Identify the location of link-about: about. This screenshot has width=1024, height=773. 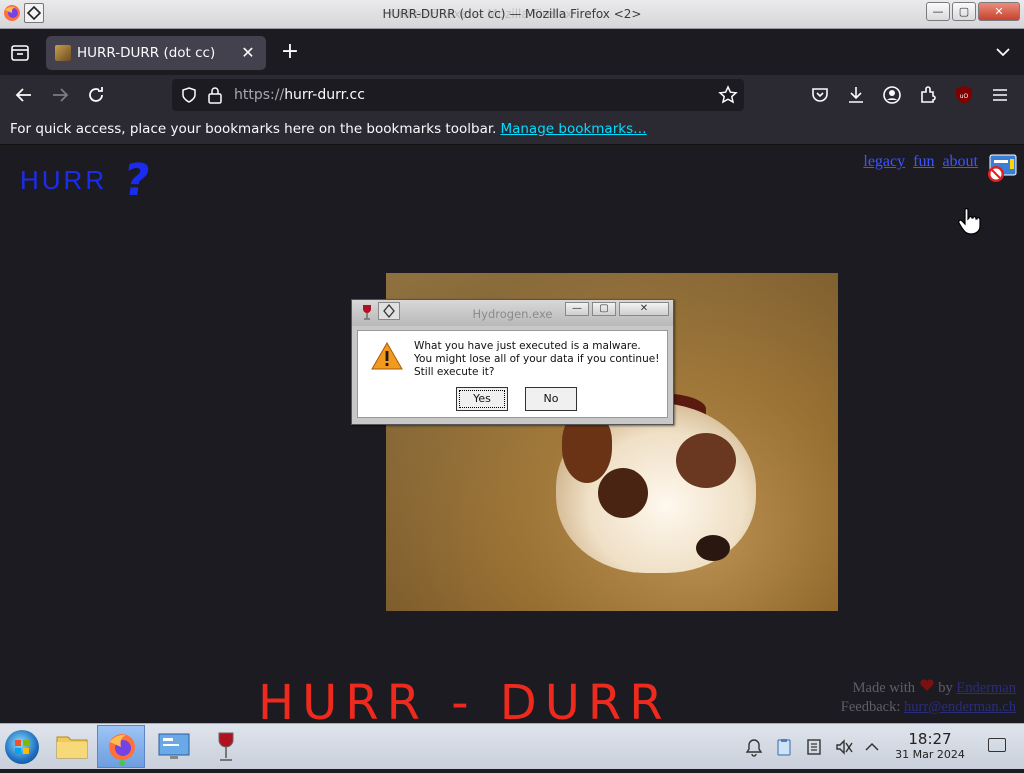
(960, 161).